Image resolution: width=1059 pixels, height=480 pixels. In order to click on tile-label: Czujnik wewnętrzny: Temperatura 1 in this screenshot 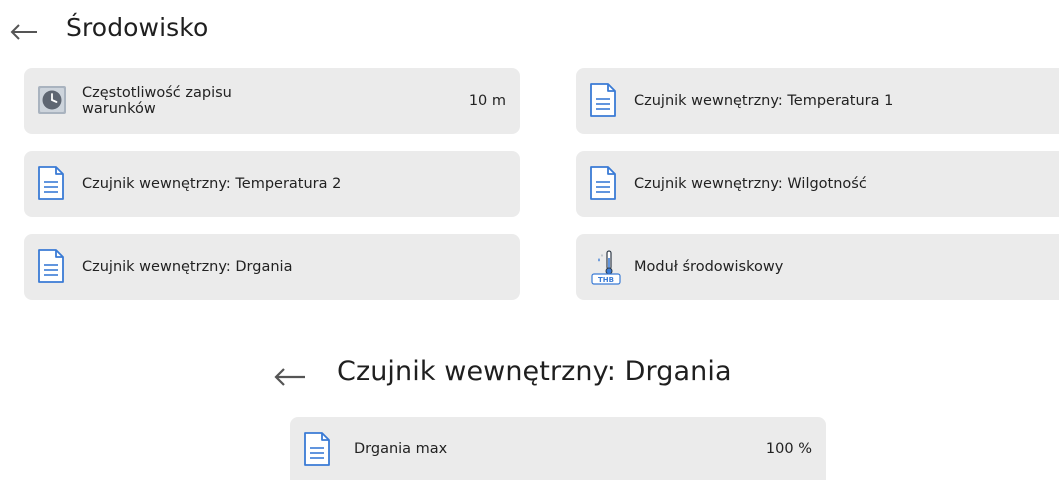, I will do `click(764, 101)`.